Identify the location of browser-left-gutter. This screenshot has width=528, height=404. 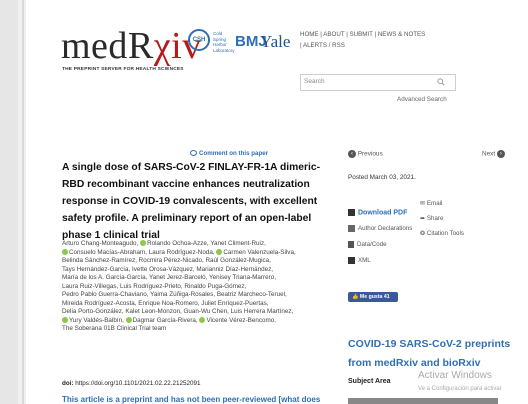
(13, 202).